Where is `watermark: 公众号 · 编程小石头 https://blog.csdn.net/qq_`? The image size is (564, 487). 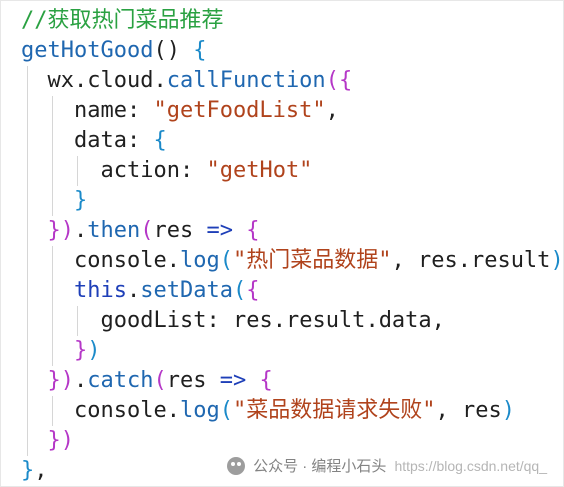 watermark: 公众号 · 编程小石头 https://blog.csdn.net/qq_ is located at coordinates (387, 465).